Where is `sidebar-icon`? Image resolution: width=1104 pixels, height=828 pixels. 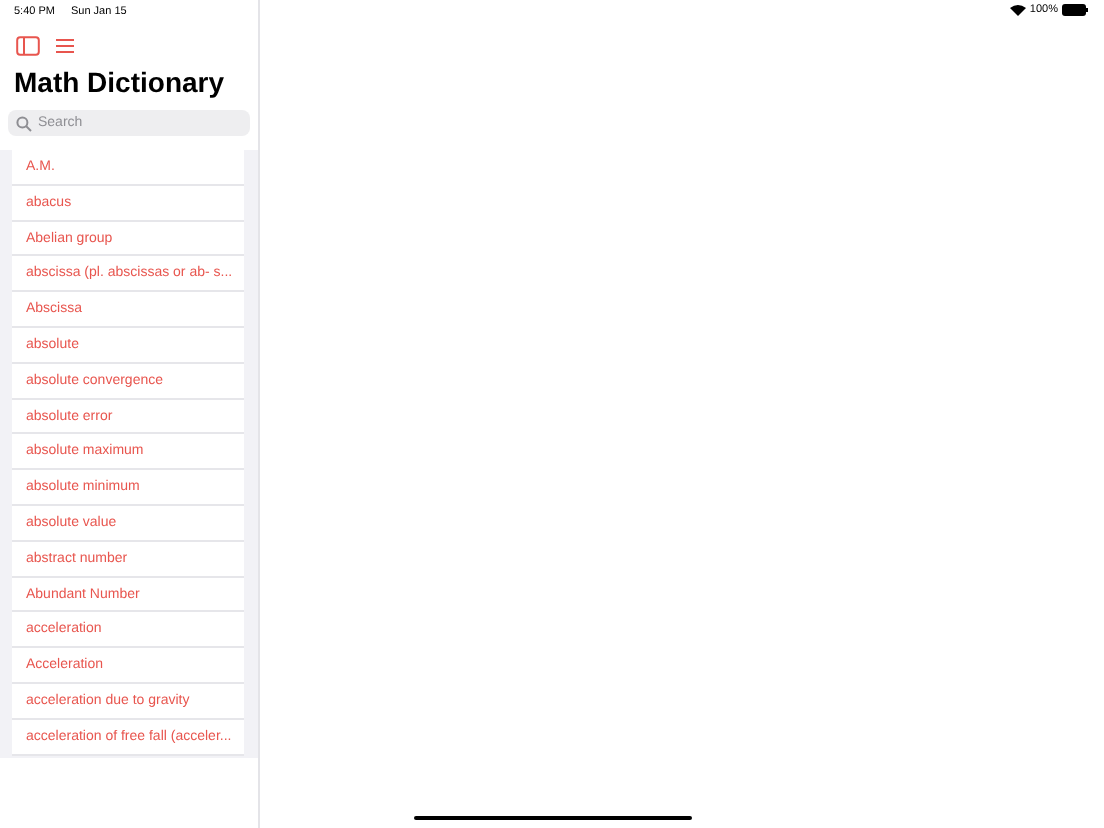
sidebar-icon is located at coordinates (28, 46).